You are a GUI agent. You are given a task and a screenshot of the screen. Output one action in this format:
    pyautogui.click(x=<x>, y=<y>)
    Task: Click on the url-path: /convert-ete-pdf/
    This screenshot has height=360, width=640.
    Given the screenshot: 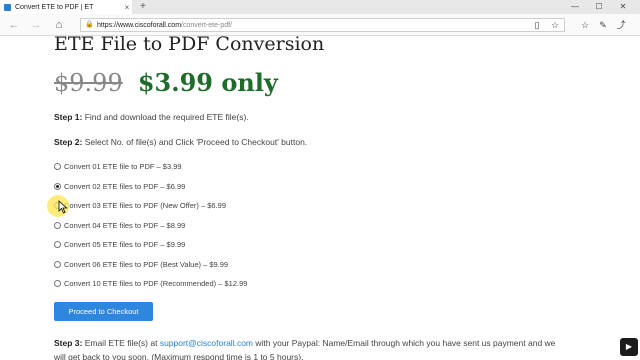 What is the action you would take?
    pyautogui.click(x=206, y=25)
    